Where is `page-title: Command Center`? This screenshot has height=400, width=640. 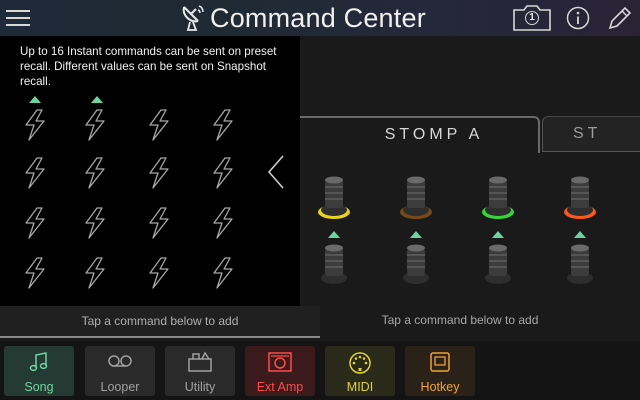 page-title: Command Center is located at coordinates (318, 17).